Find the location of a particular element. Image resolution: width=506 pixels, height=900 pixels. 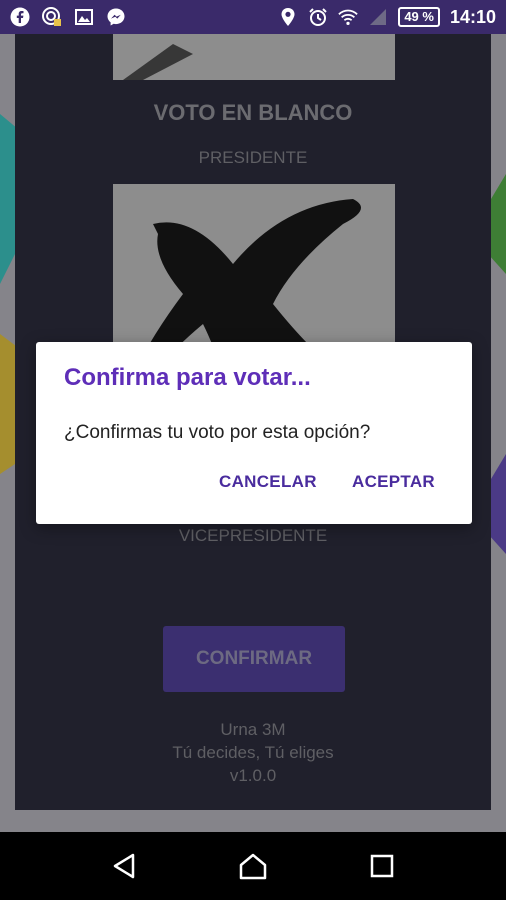

battery-indicator: 49 % is located at coordinates (419, 17).